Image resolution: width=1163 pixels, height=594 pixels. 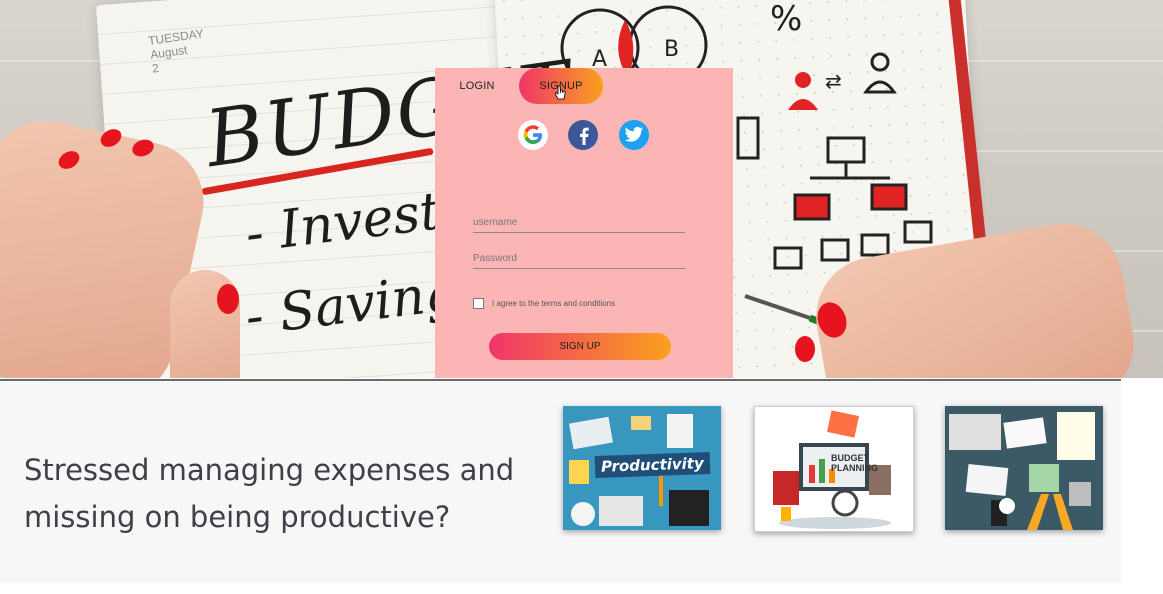 I want to click on password-input, so click(x=579, y=258).